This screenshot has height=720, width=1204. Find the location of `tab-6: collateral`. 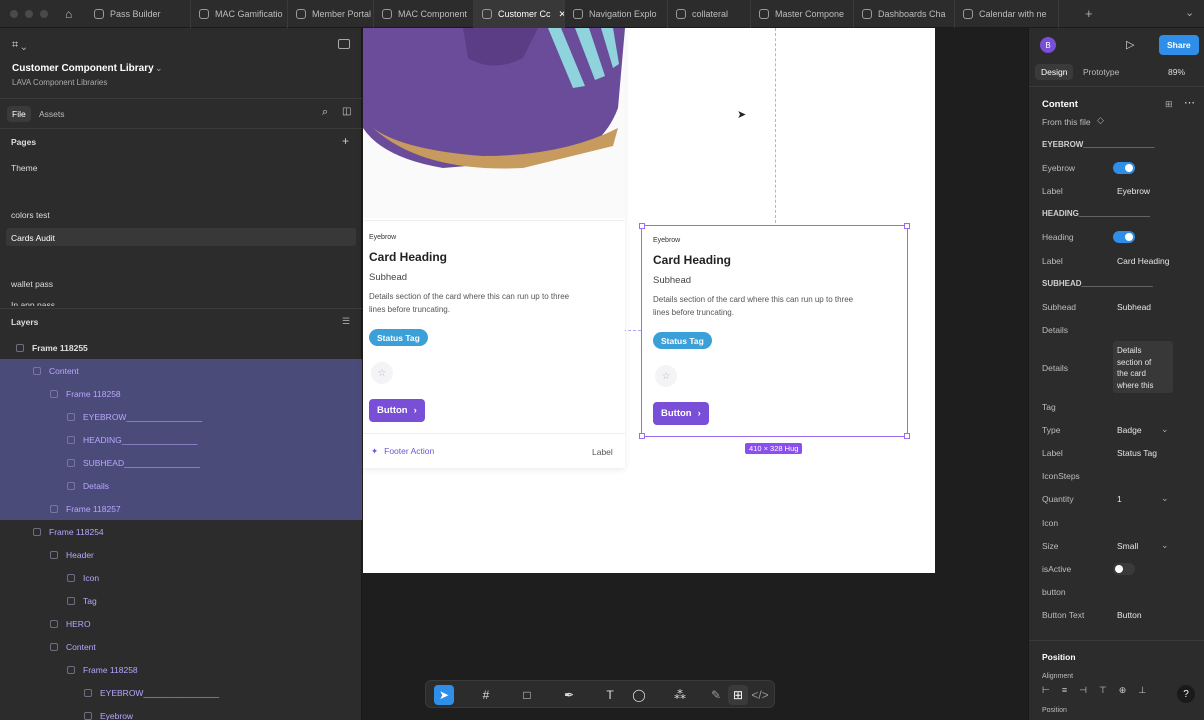

tab-6: collateral is located at coordinates (709, 14).